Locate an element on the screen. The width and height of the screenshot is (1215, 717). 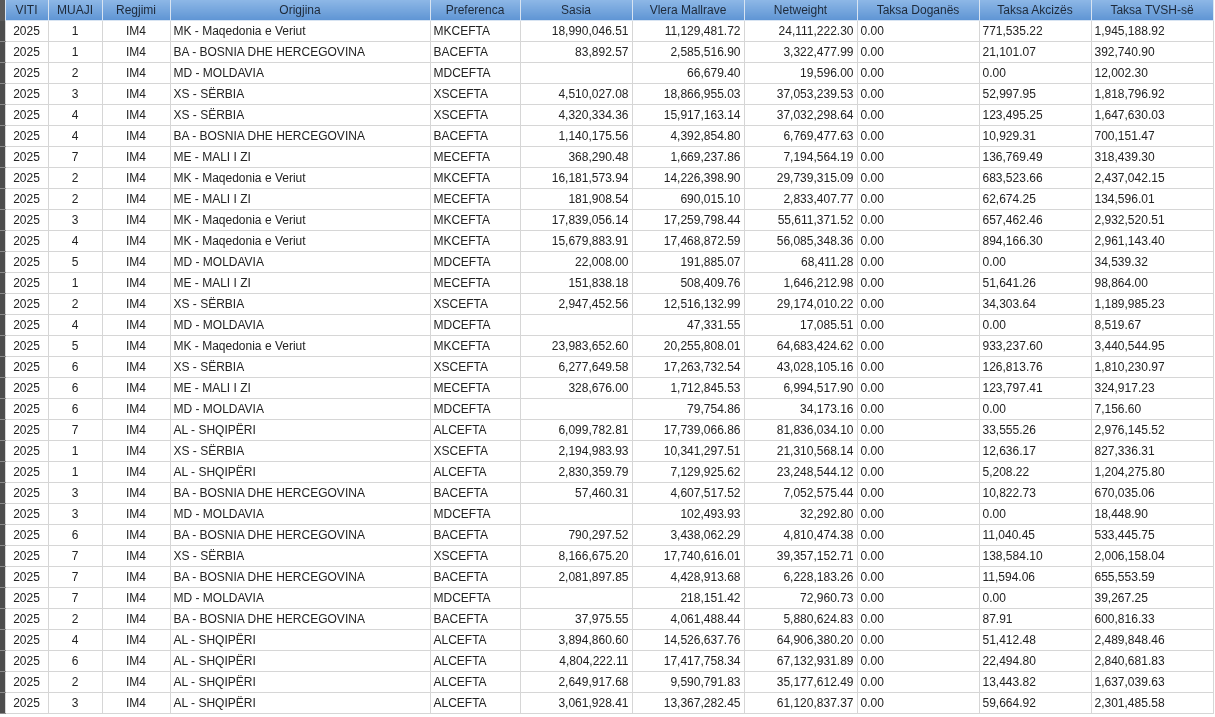
table-cell: 3 is located at coordinates (75, 94).